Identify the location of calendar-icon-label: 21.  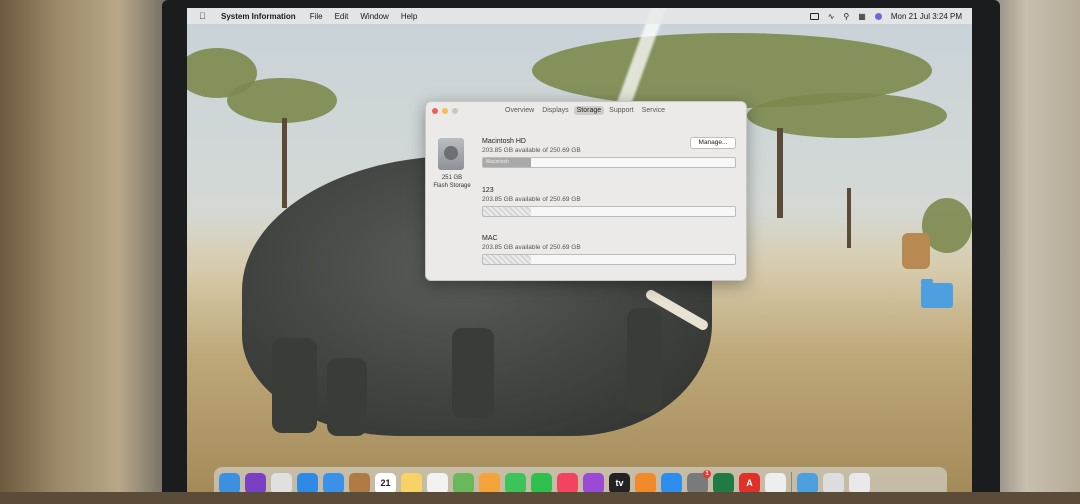
(385, 483).